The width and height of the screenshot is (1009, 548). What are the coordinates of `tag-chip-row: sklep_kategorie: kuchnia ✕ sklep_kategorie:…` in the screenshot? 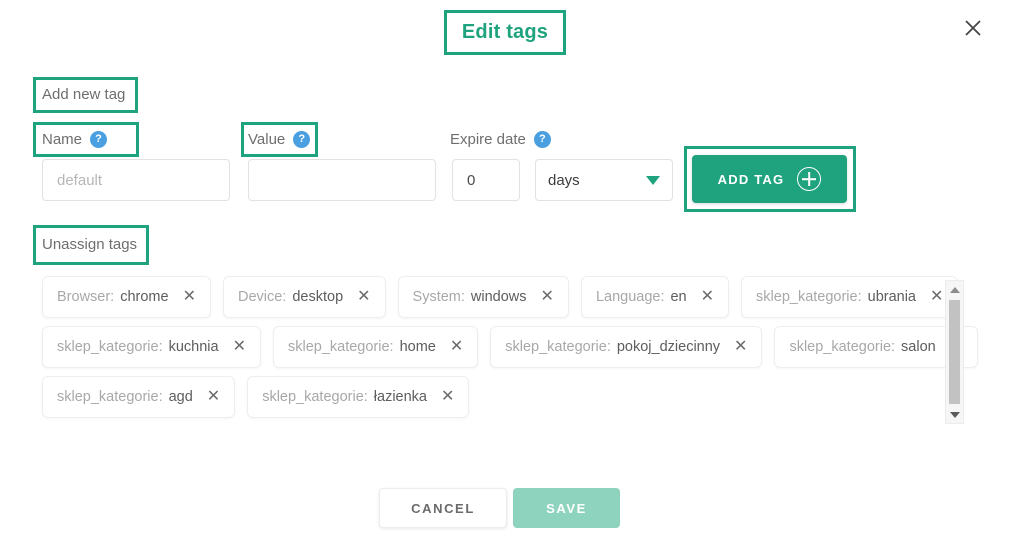 It's located at (510, 347).